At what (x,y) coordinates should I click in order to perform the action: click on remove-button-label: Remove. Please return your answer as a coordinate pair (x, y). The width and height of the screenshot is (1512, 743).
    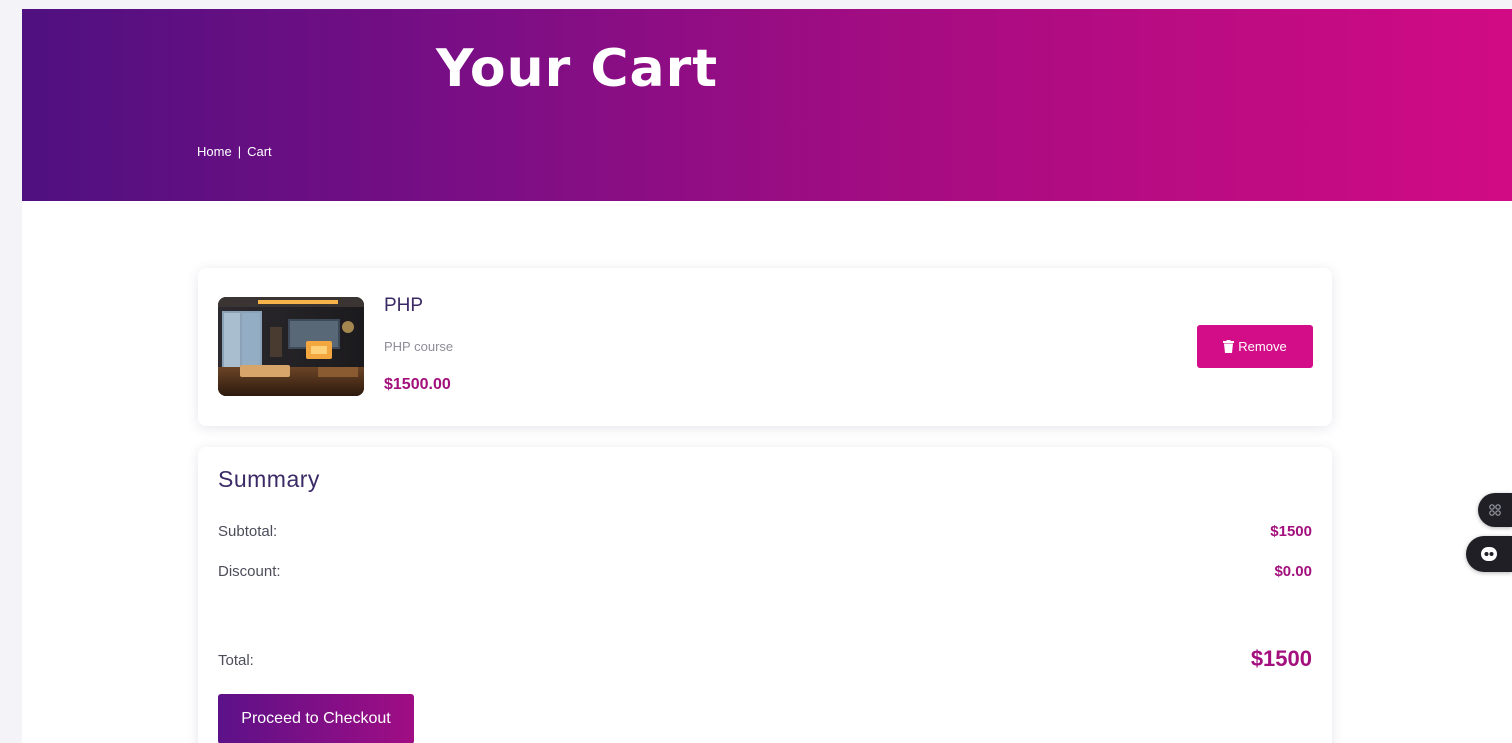
    Looking at the image, I should click on (1262, 346).